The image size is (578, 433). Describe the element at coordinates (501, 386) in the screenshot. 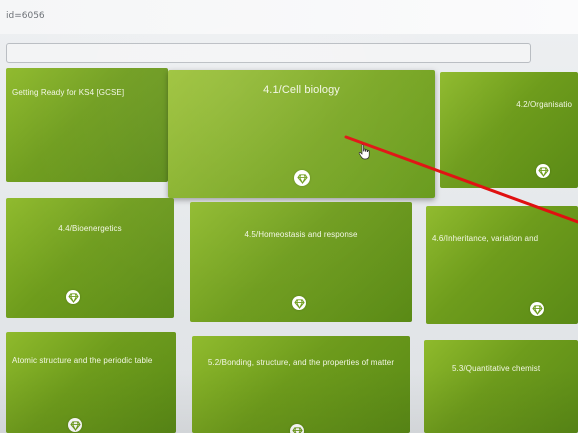

I see `course-tile-quantitative-chemistry: 5.3/Quantitative chemist` at that location.